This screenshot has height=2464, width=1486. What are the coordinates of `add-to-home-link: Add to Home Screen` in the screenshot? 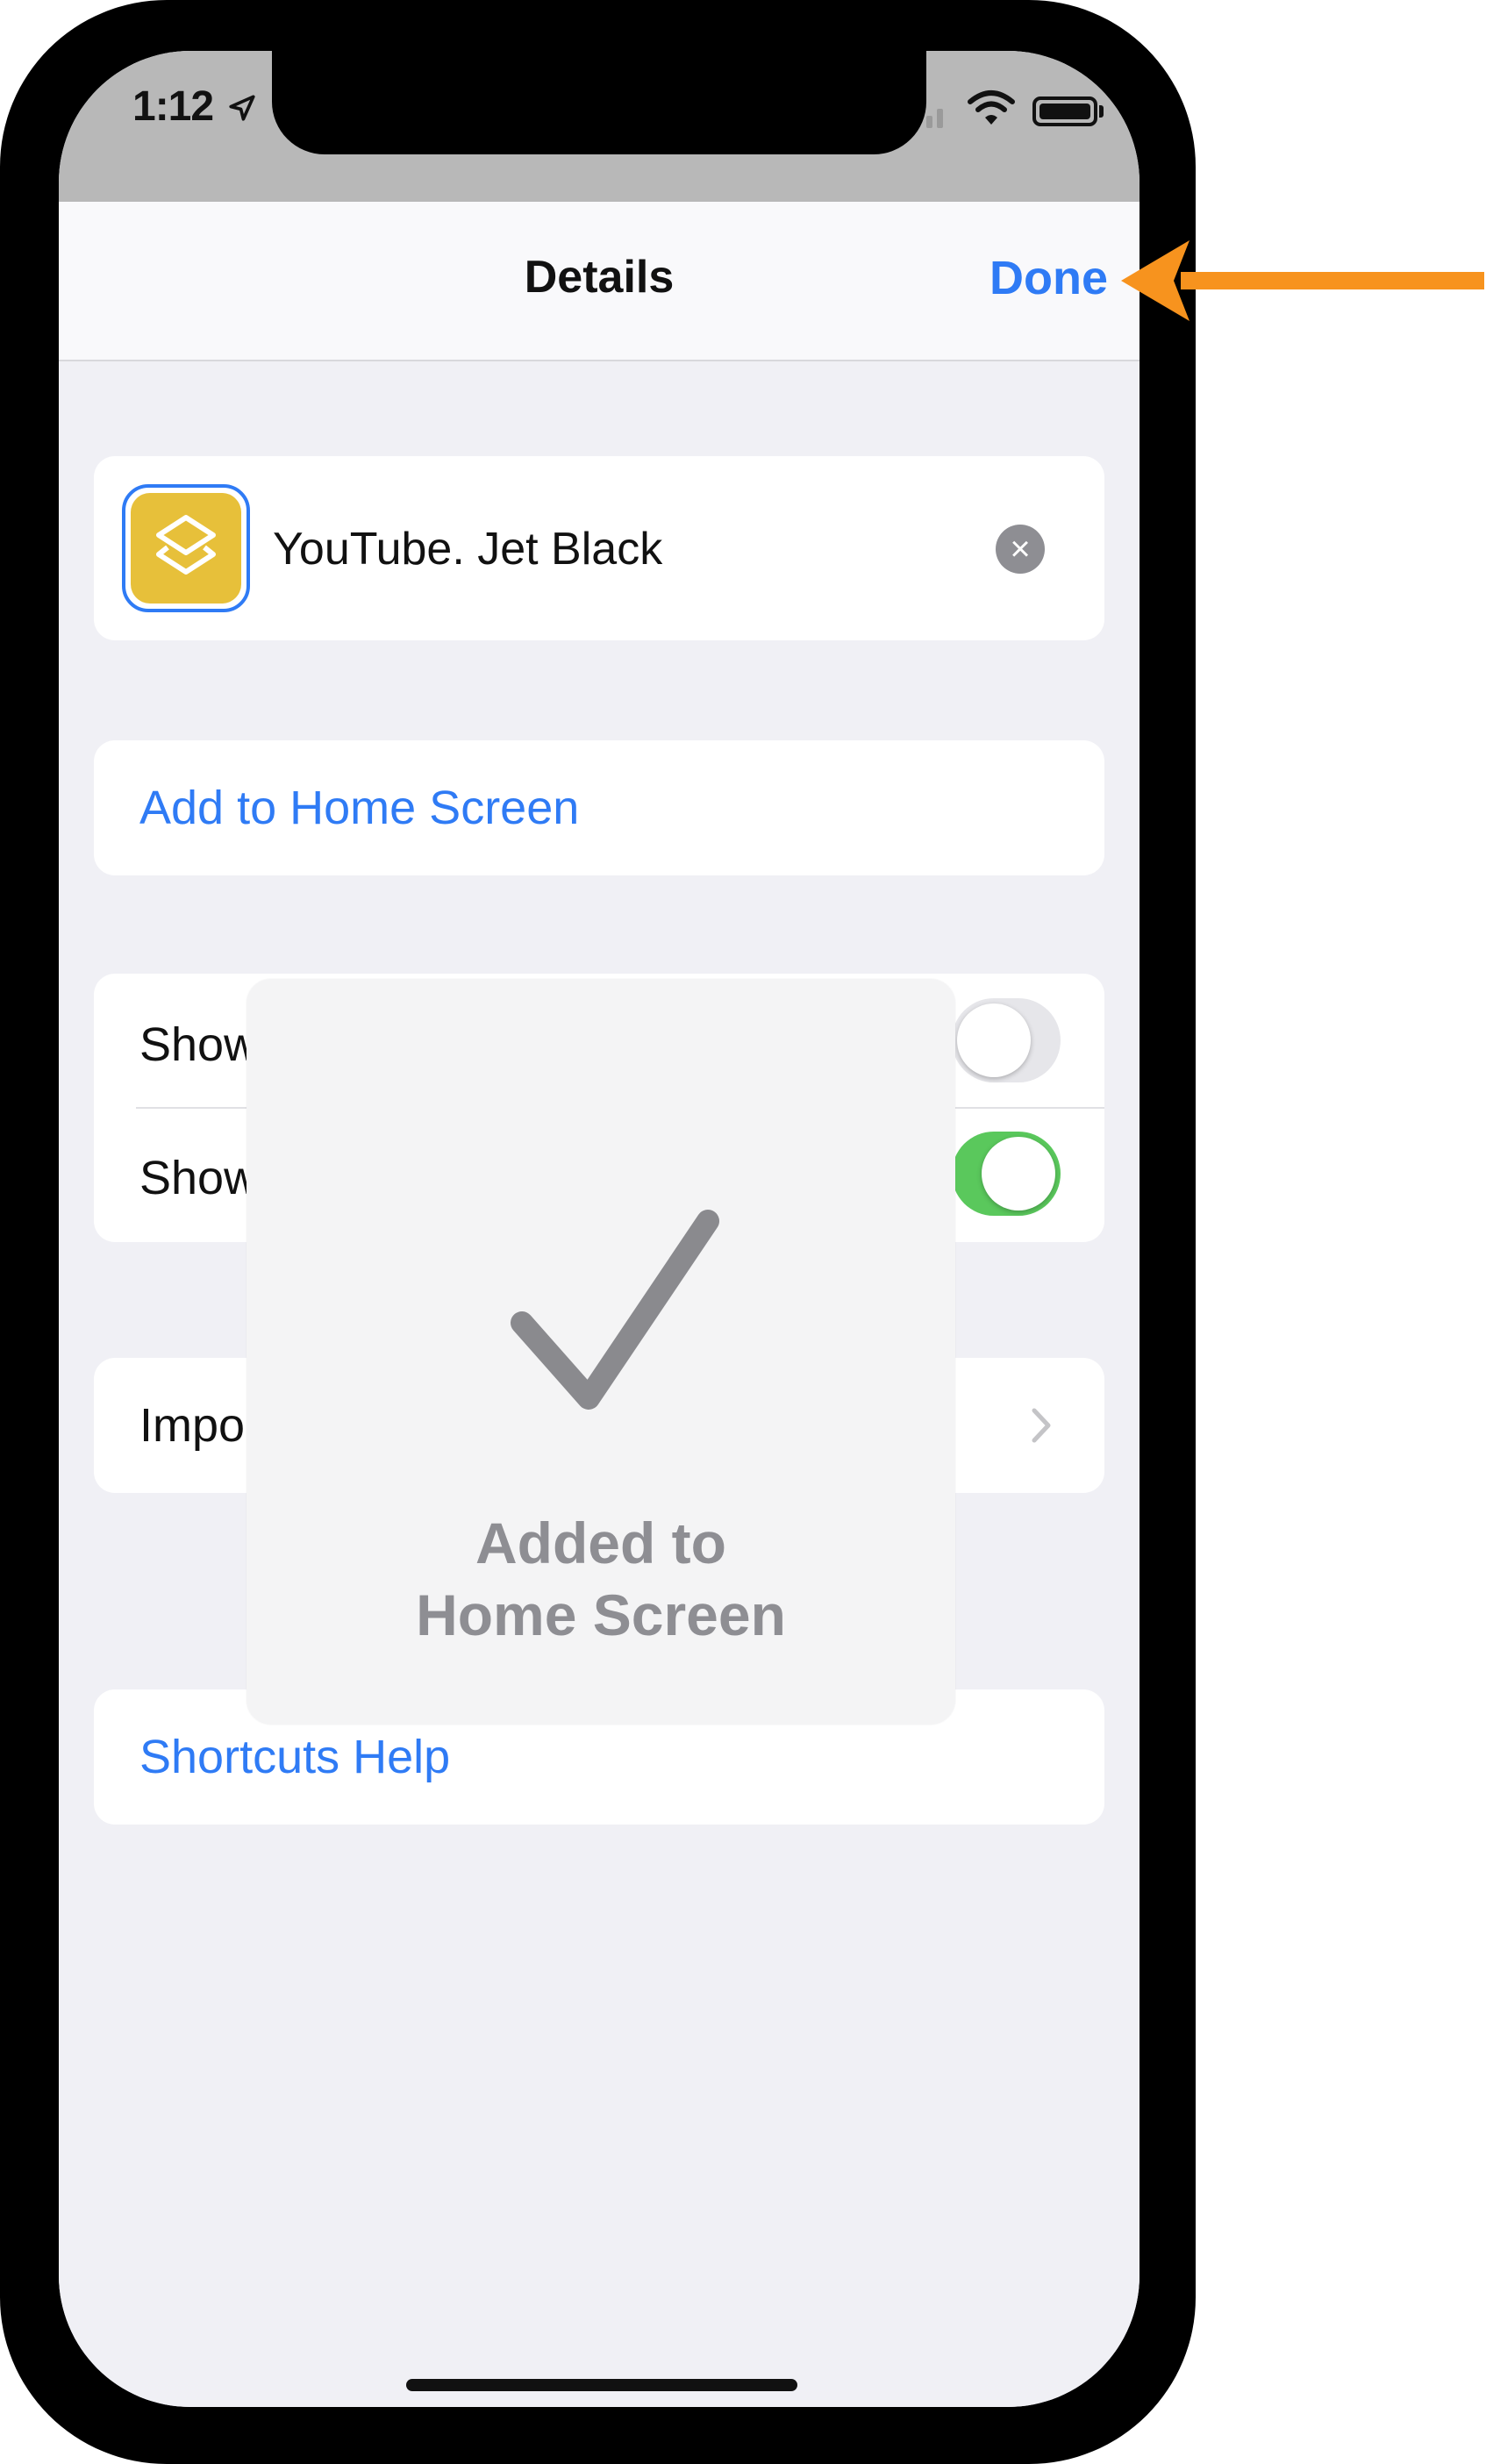 It's located at (359, 808).